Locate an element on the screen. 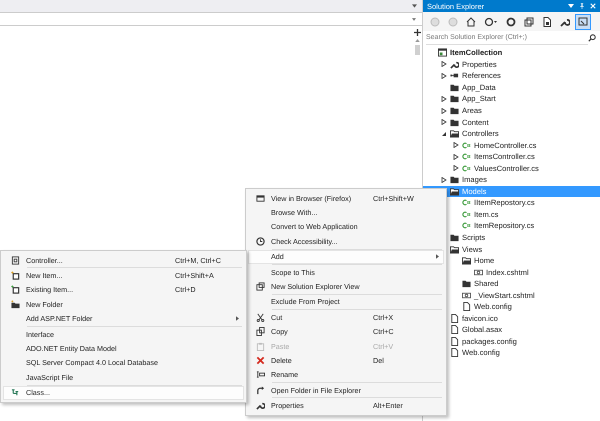 The height and width of the screenshot is (421, 600). refresh-icon is located at coordinates (511, 21).